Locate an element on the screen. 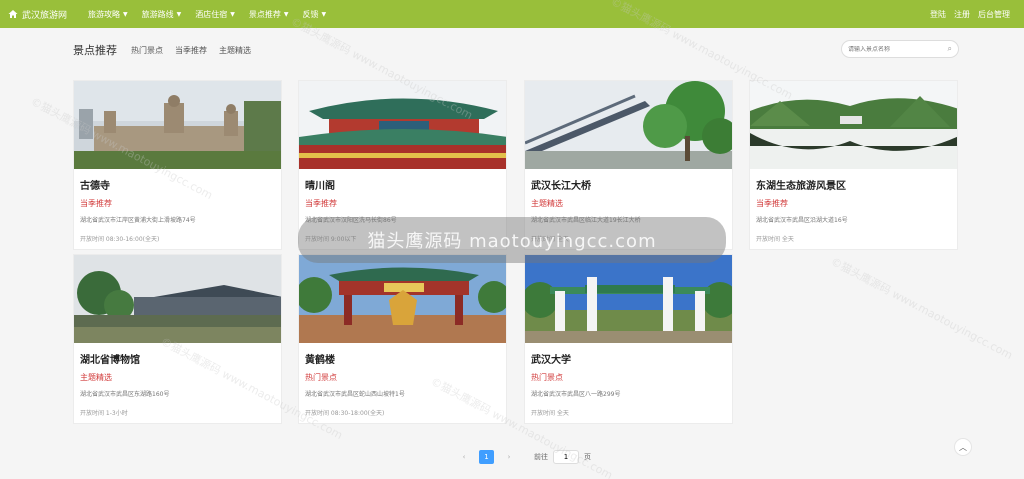  attraction-name: 武汉大学 is located at coordinates (551, 360).